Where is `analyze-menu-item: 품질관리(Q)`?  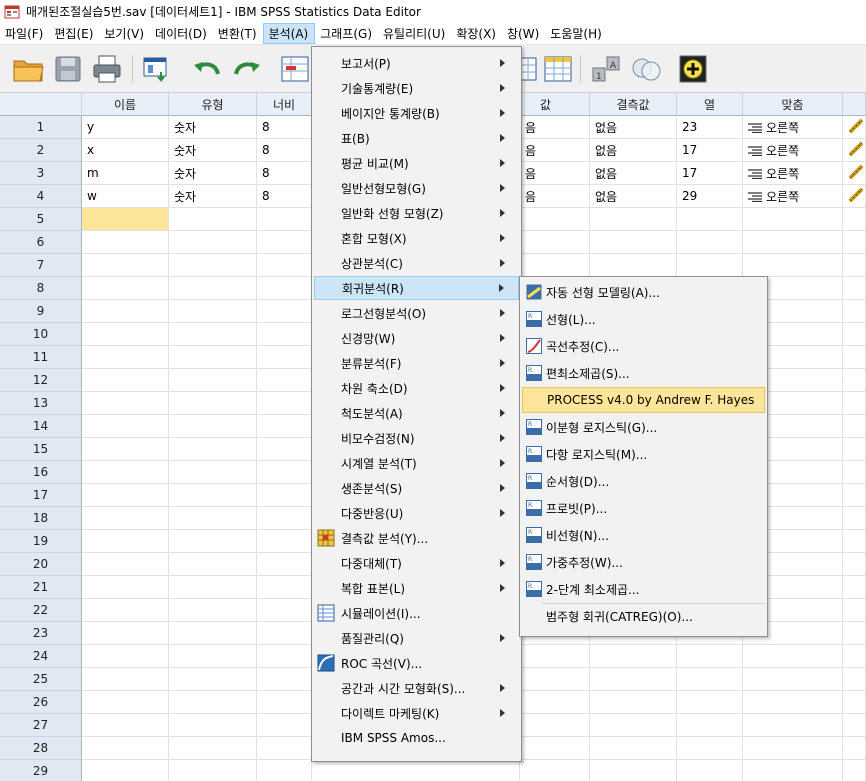
analyze-menu-item: 품질관리(Q) is located at coordinates (416, 638).